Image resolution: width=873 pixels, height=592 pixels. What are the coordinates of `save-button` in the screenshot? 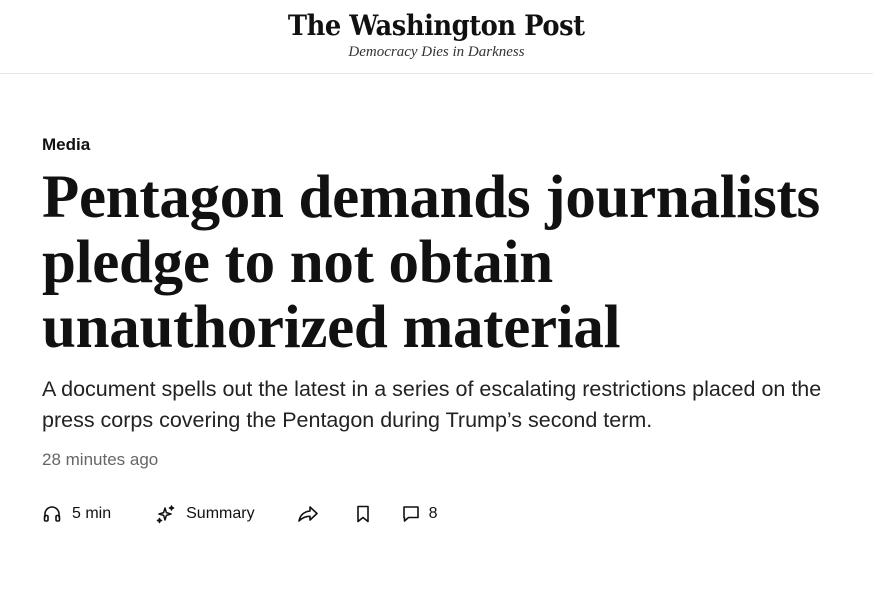 It's located at (363, 514).